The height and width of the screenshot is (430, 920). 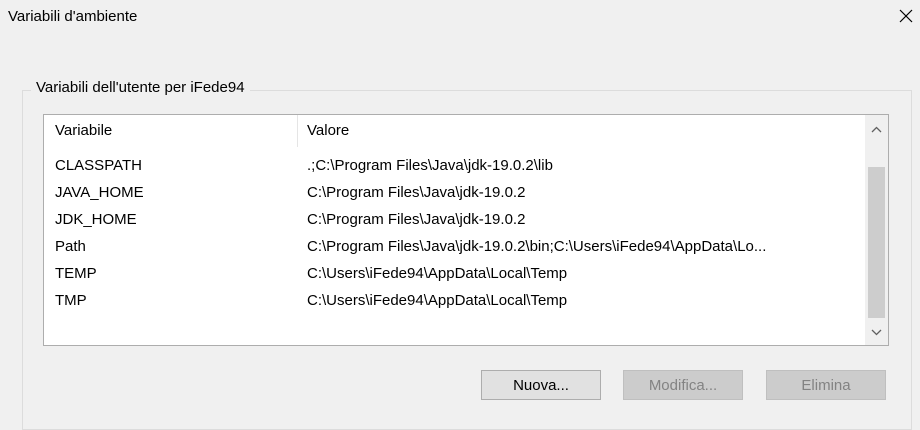 I want to click on scroll-down-arrow-icon, so click(x=876, y=332).